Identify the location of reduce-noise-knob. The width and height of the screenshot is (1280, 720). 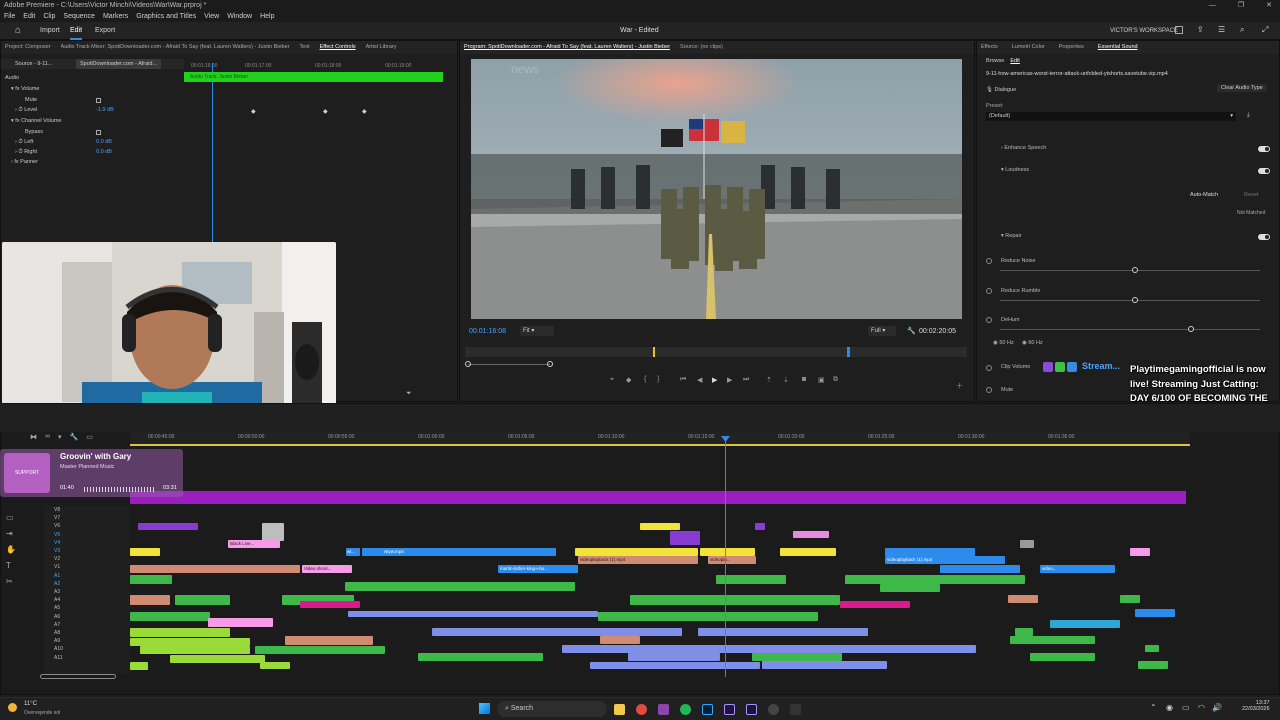
(1135, 270).